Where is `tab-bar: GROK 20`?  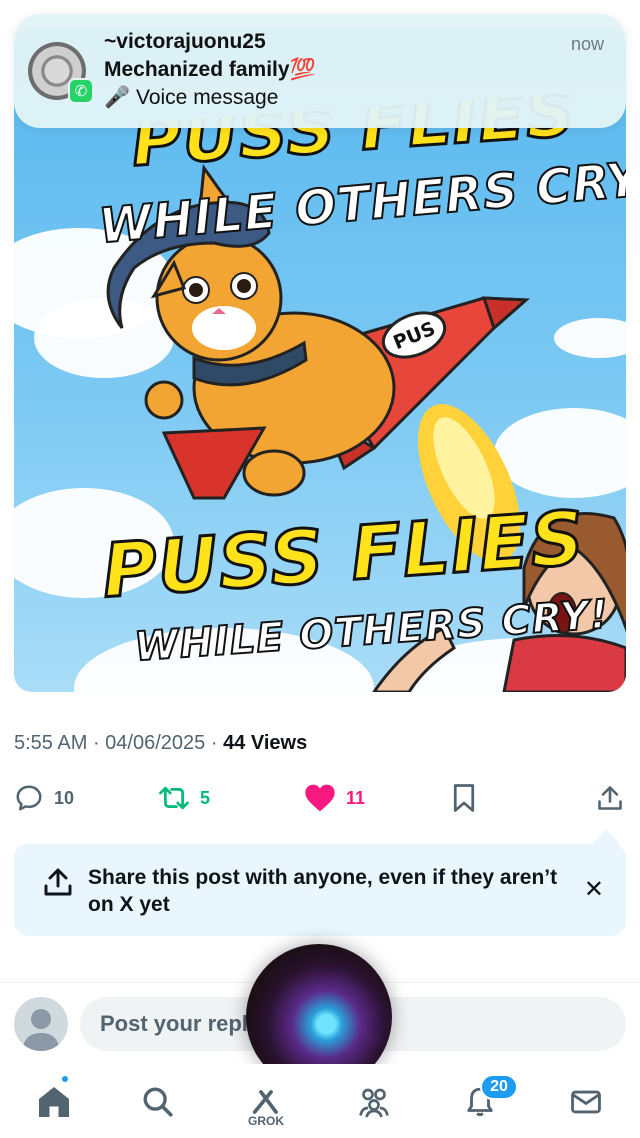 tab-bar: GROK 20 is located at coordinates (320, 1101).